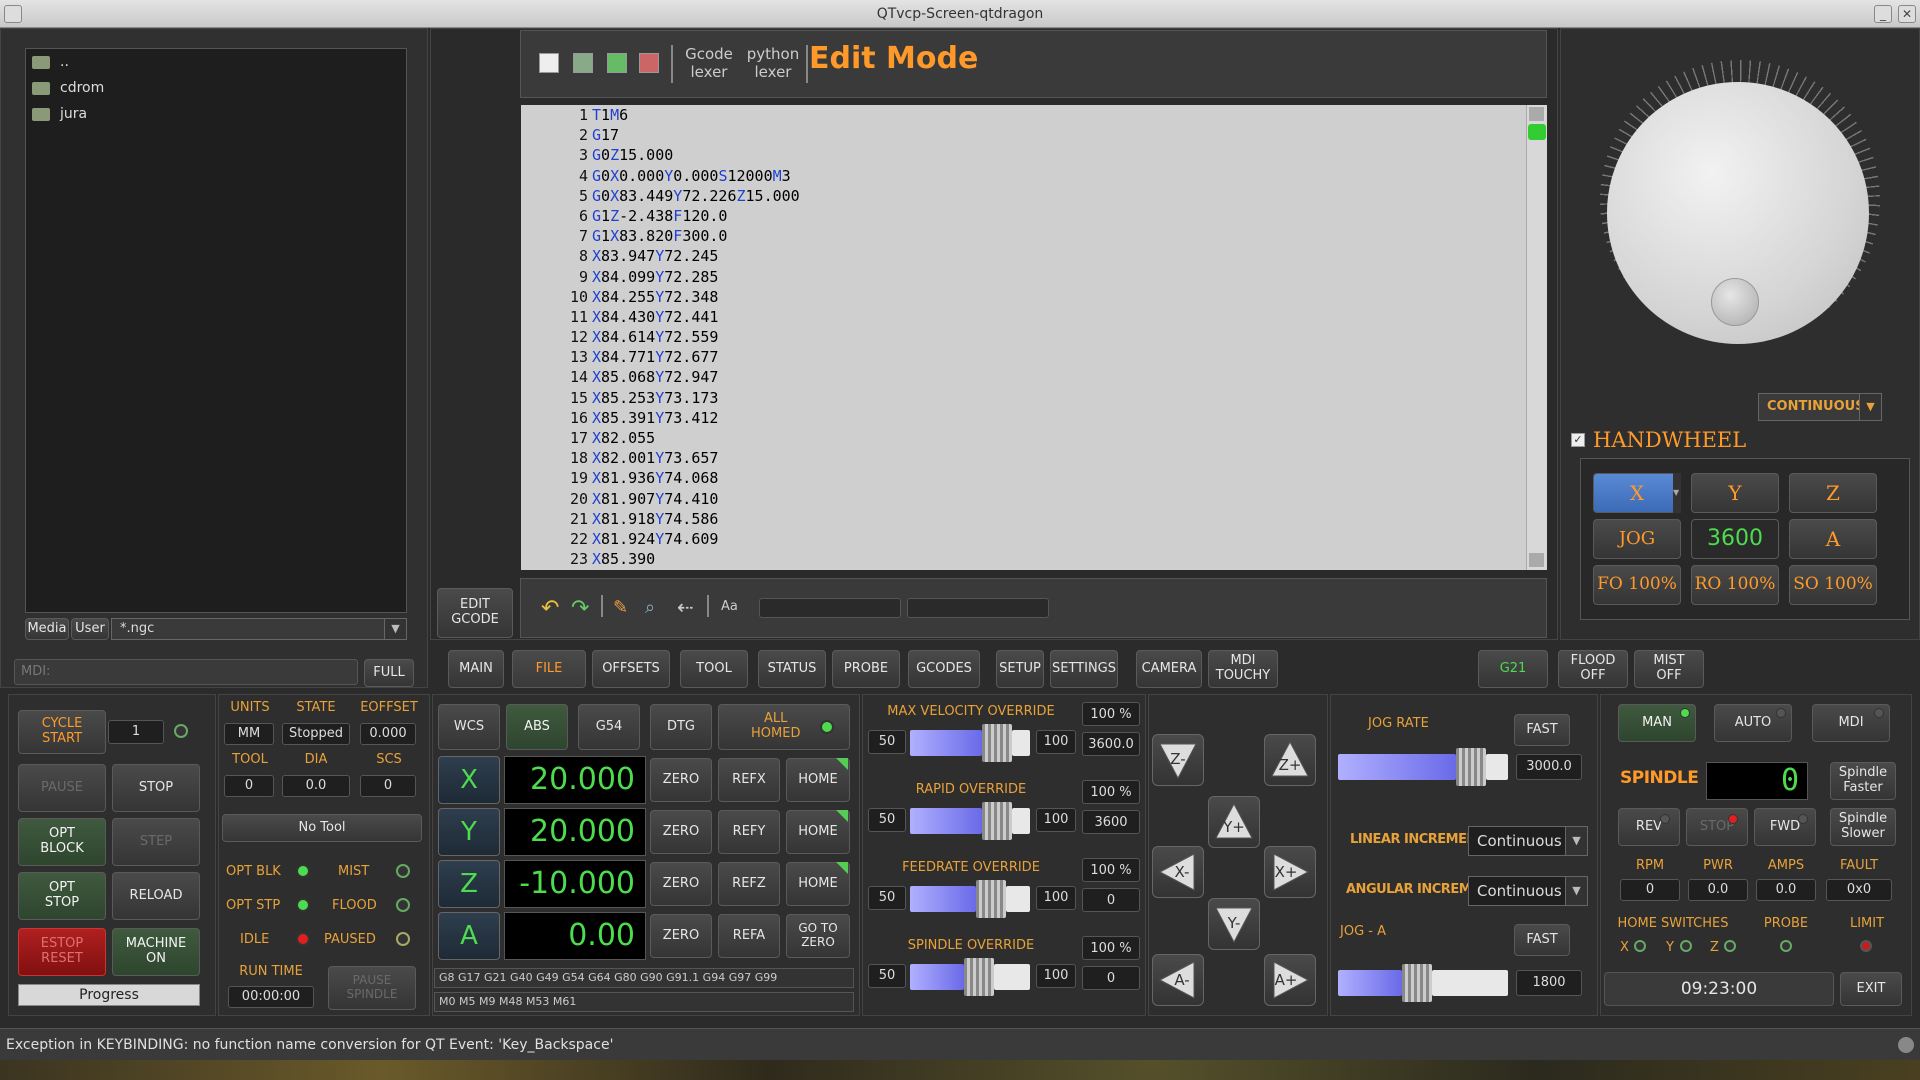 The width and height of the screenshot is (1920, 1080). I want to click on cycle-count-display: 1, so click(136, 732).